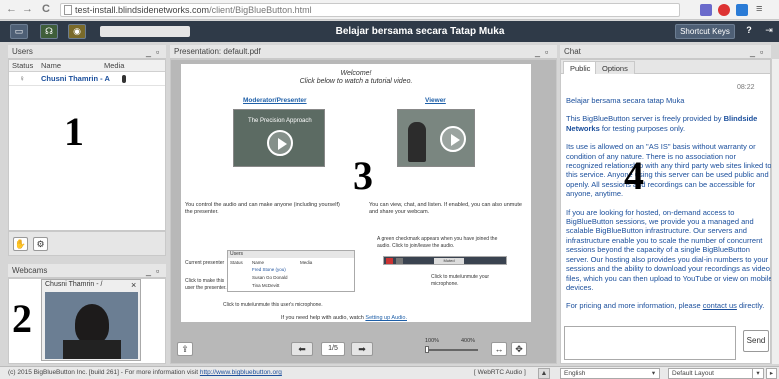 Image resolution: width=779 pixels, height=379 pixels. I want to click on recording-indicator, so click(145, 31).